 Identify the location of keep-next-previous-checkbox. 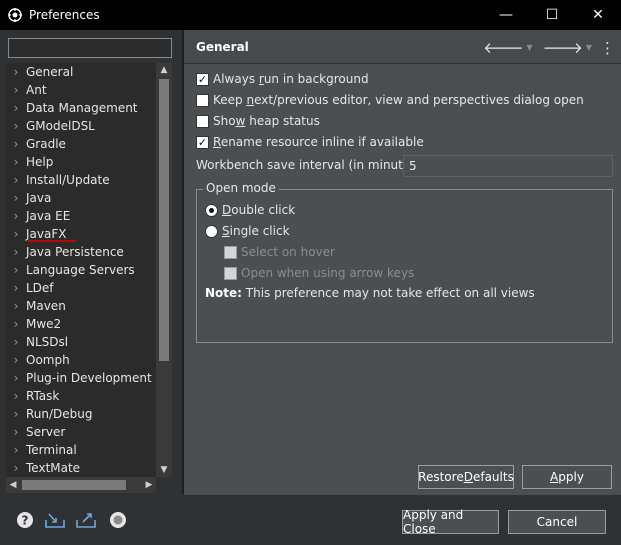
(202, 100).